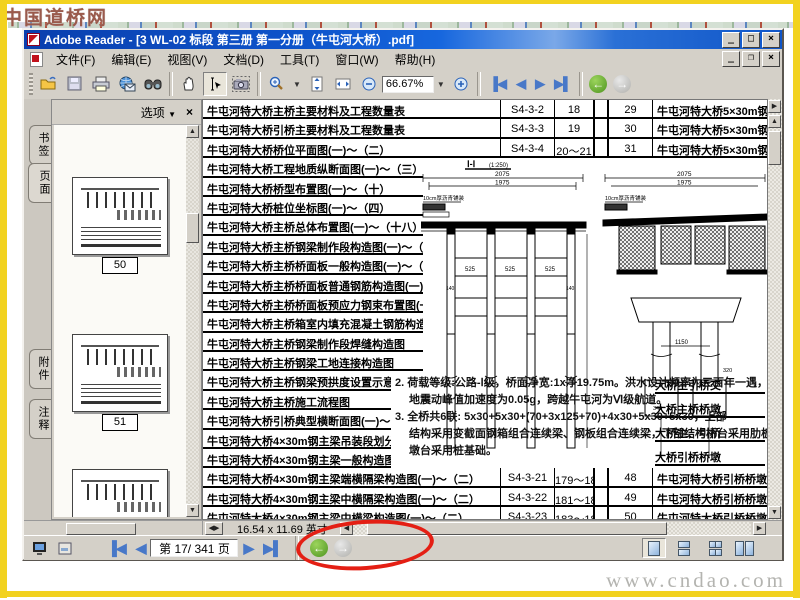 The width and height of the screenshot is (800, 600). I want to click on menu-item: 视图(V), so click(187, 60).